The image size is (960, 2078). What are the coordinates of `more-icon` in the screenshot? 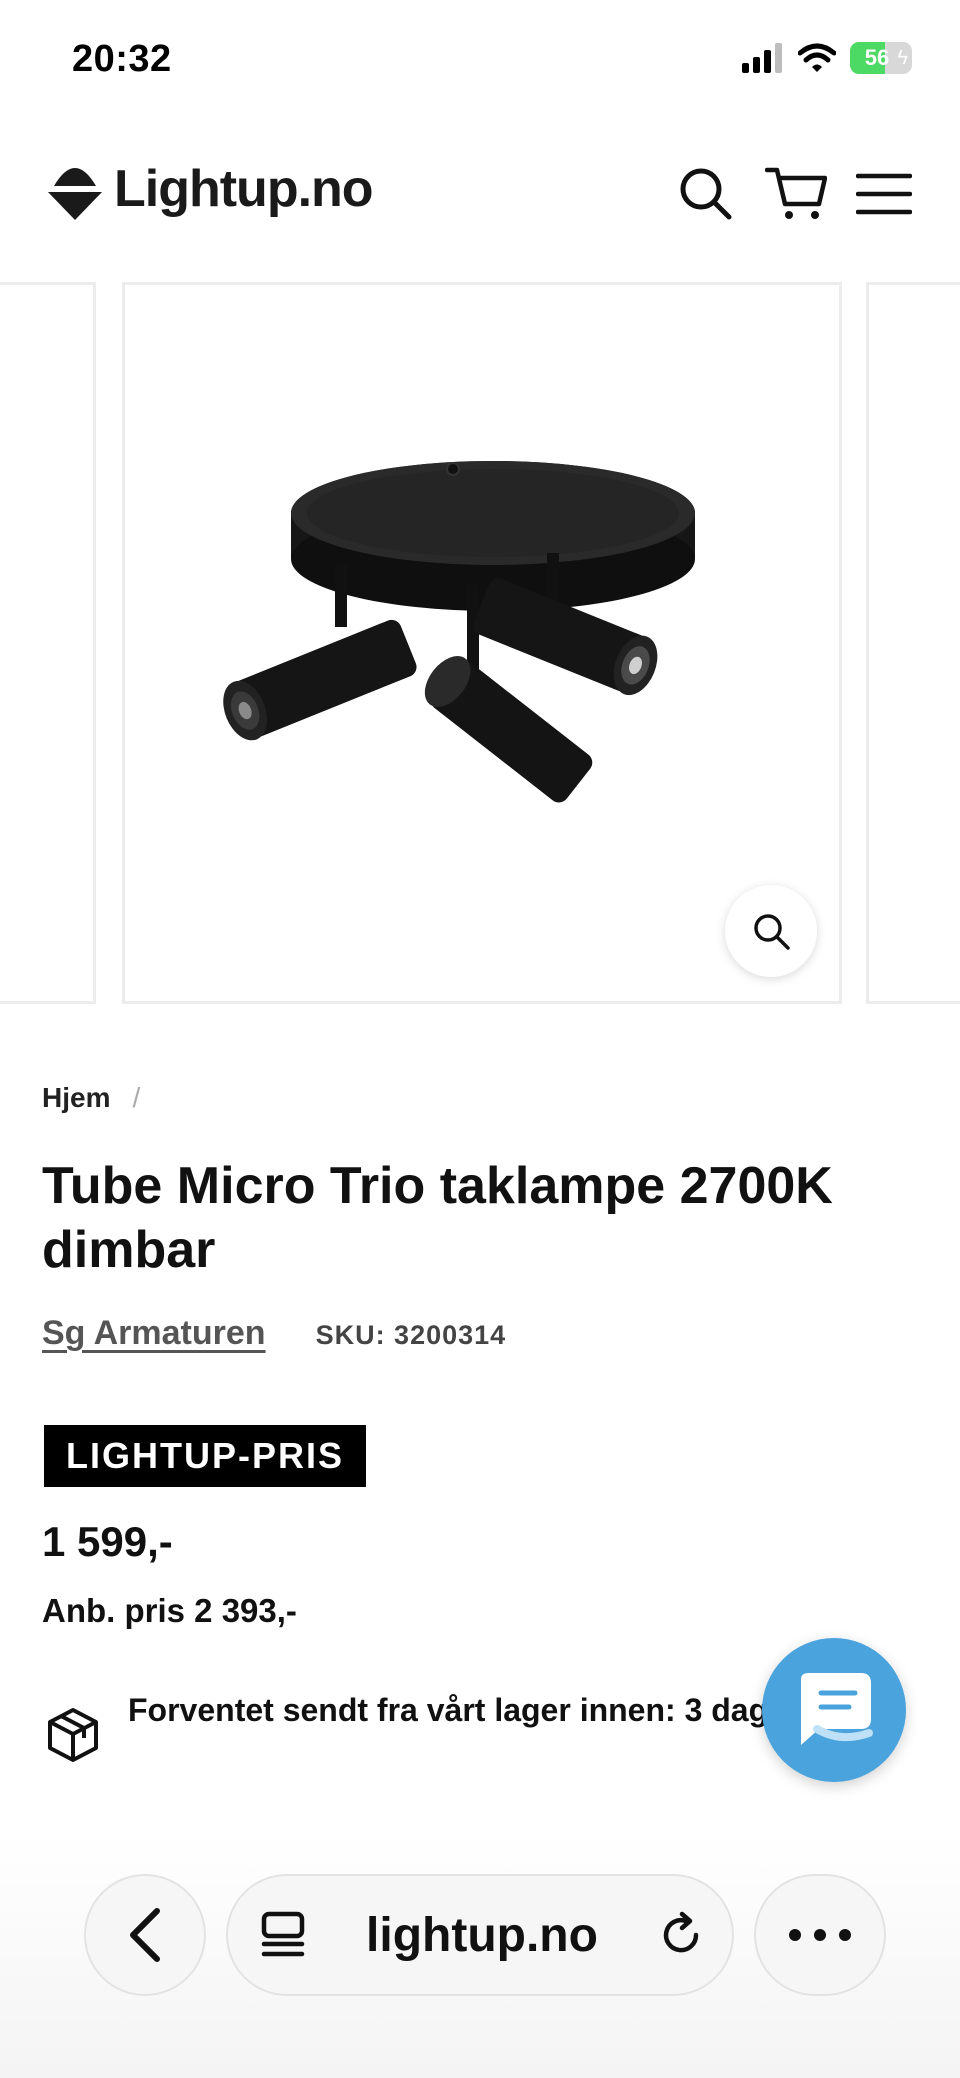 It's located at (820, 1935).